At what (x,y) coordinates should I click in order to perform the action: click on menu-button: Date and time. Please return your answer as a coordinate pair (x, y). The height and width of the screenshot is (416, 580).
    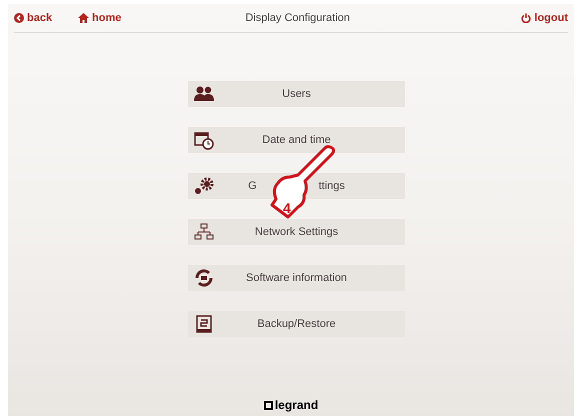
    Looking at the image, I should click on (296, 140).